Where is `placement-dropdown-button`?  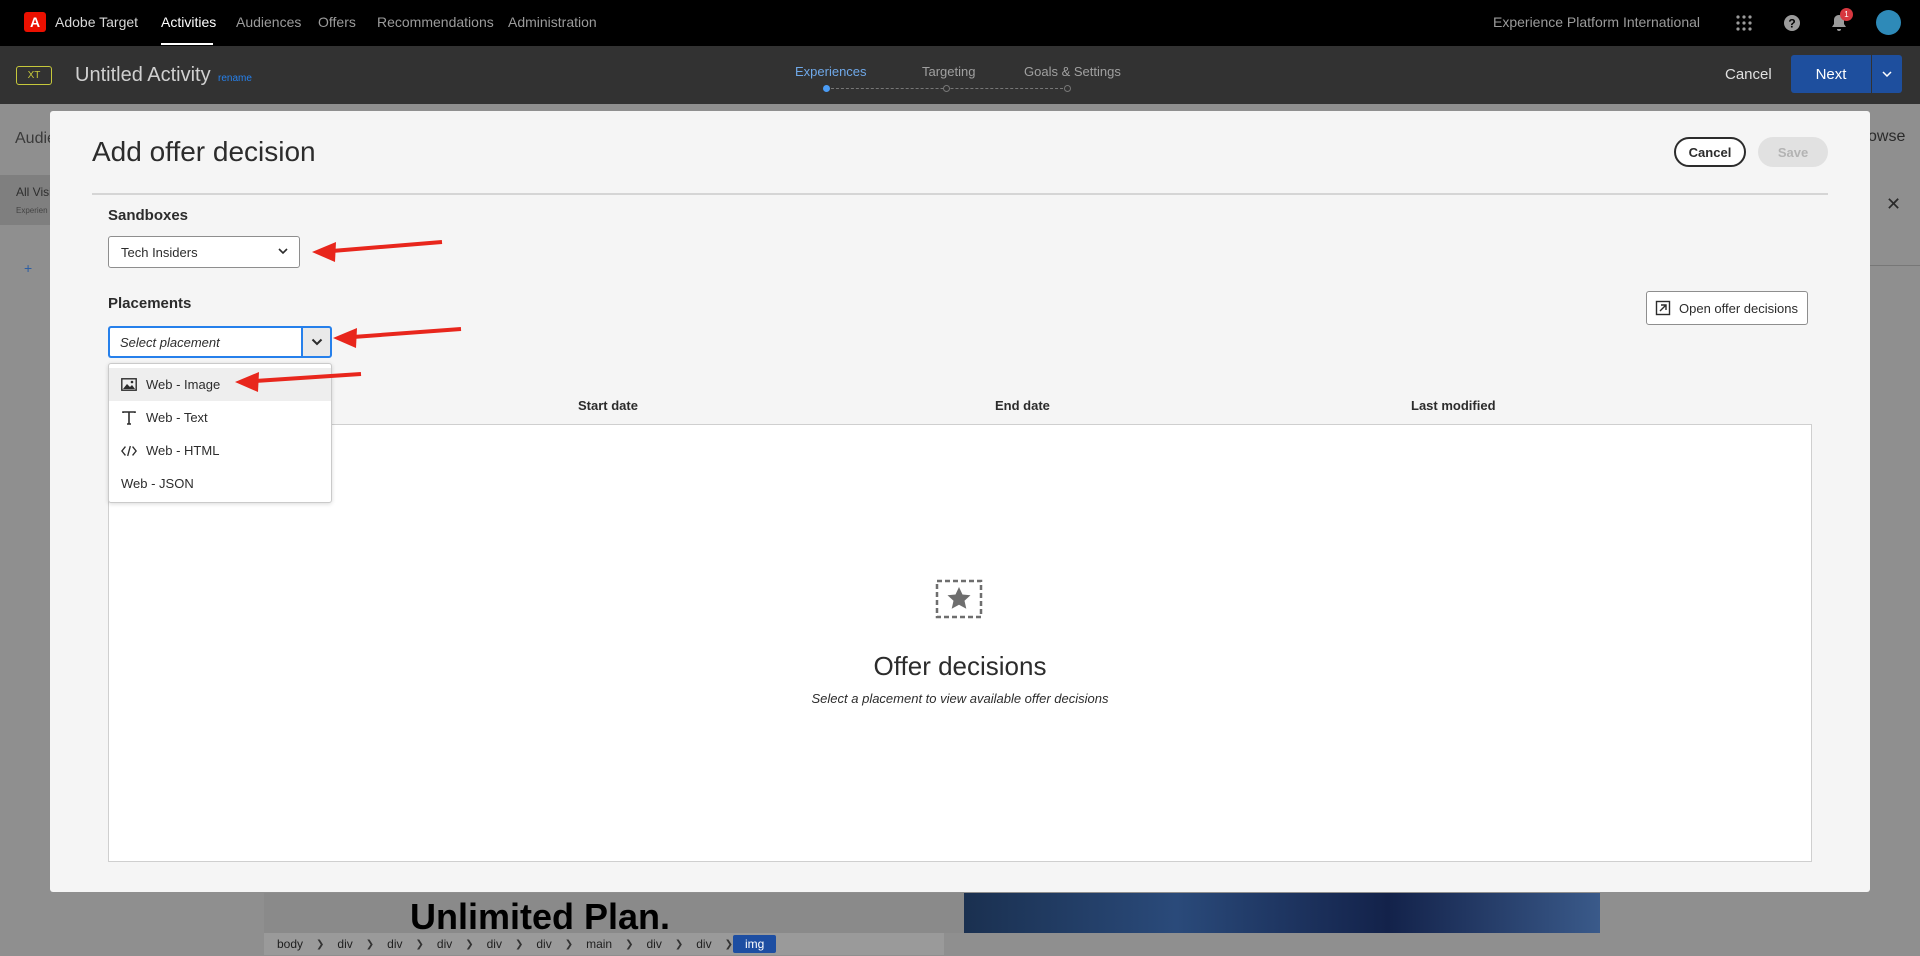
placement-dropdown-button is located at coordinates (316, 342).